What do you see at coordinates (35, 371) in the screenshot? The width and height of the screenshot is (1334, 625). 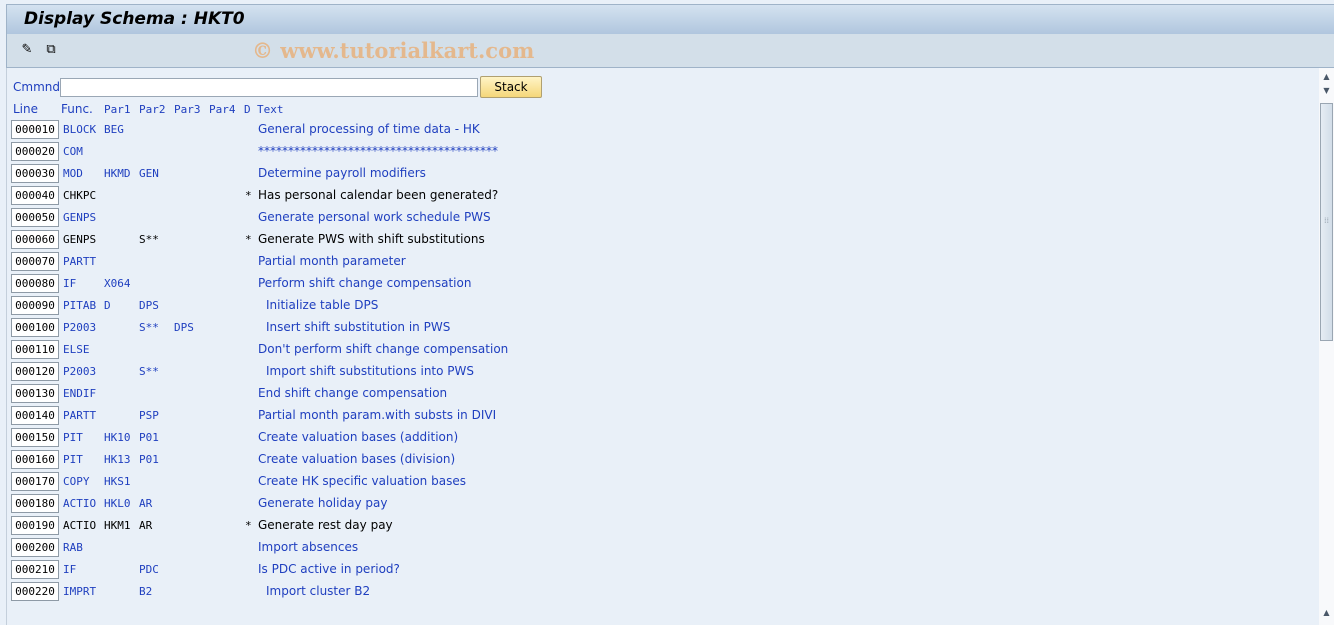 I see `line-number-field: 000120` at bounding box center [35, 371].